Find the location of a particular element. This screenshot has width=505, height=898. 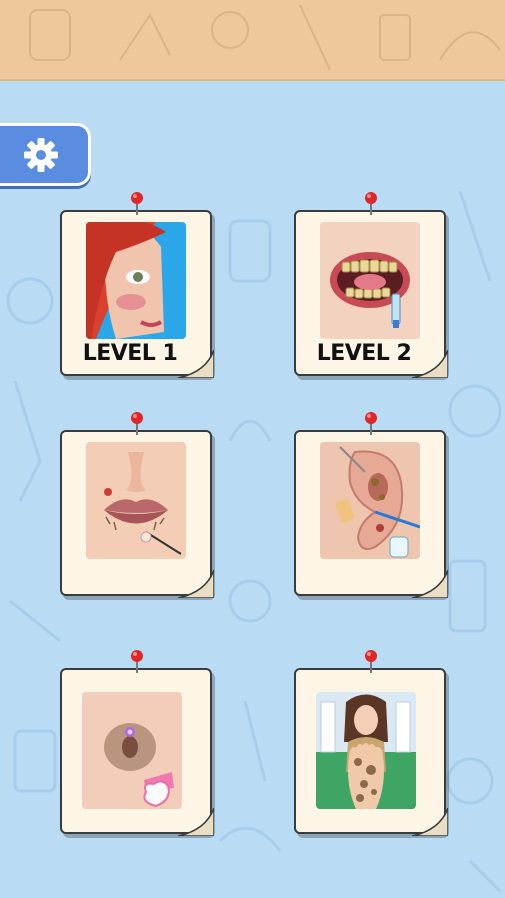

navel-piercing-thumbnail is located at coordinates (132, 750).